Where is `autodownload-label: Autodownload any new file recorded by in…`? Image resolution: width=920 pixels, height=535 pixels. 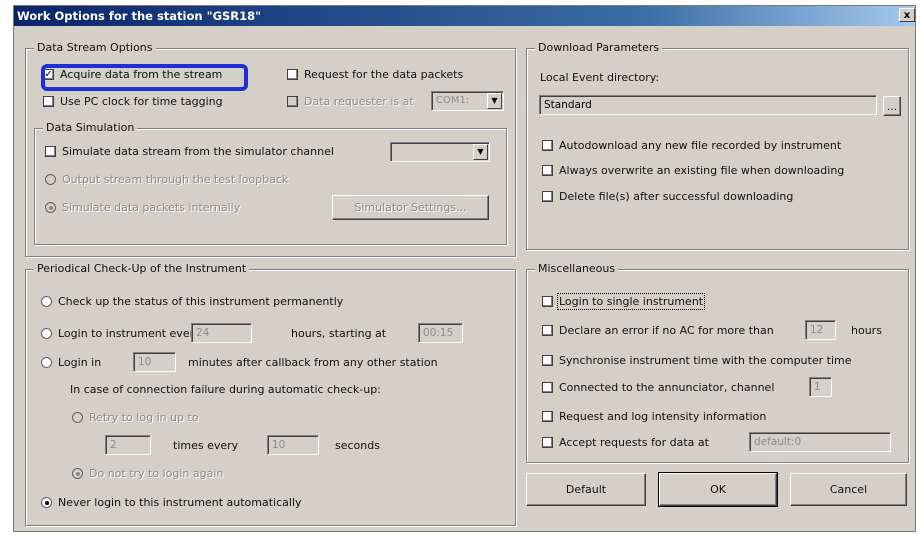 autodownload-label: Autodownload any new file recorded by in… is located at coordinates (700, 145).